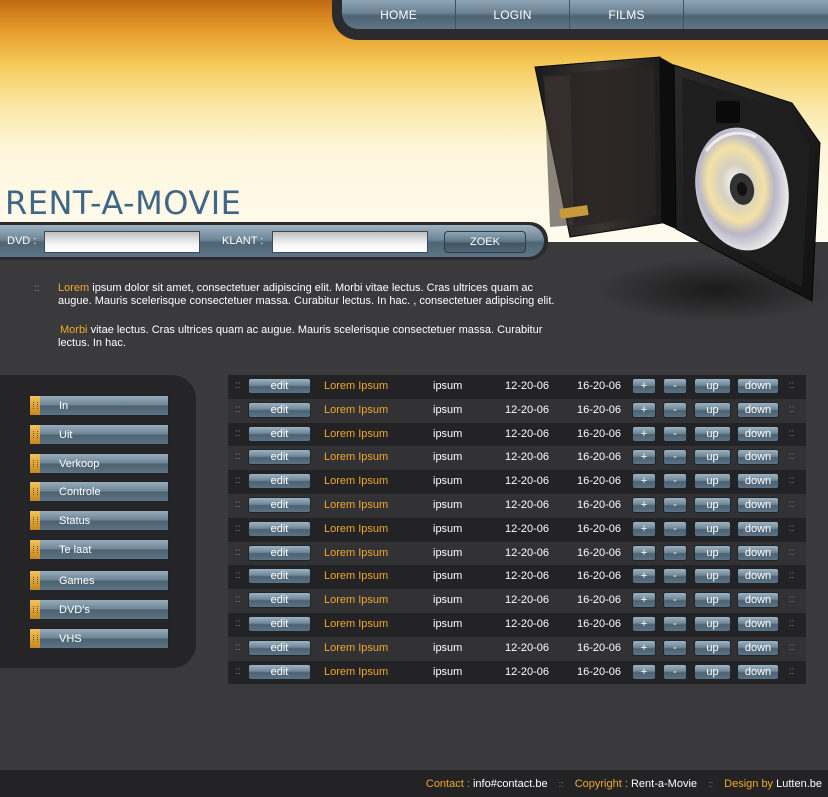  I want to click on sidebar-item-verkoop: Verkoop, so click(99, 463).